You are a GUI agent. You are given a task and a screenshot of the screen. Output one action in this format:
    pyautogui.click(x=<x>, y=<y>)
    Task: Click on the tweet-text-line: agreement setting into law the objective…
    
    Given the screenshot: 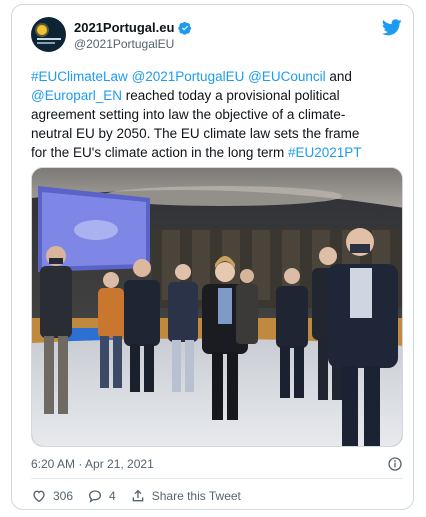 What is the action you would take?
    pyautogui.click(x=217, y=114)
    